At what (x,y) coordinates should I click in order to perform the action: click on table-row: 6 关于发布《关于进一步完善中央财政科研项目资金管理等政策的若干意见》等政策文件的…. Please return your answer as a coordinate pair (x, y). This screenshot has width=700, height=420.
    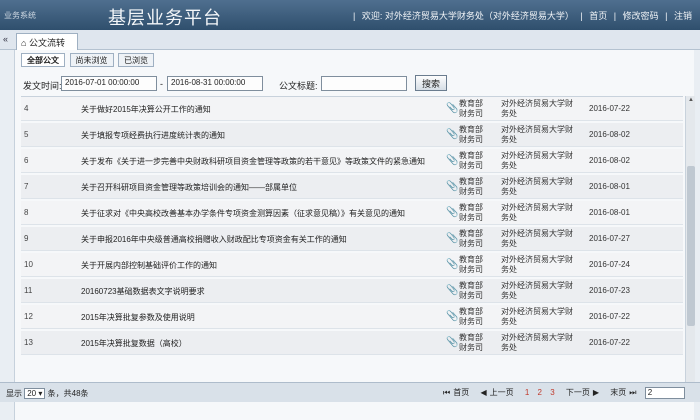
    Looking at the image, I should click on (352, 161).